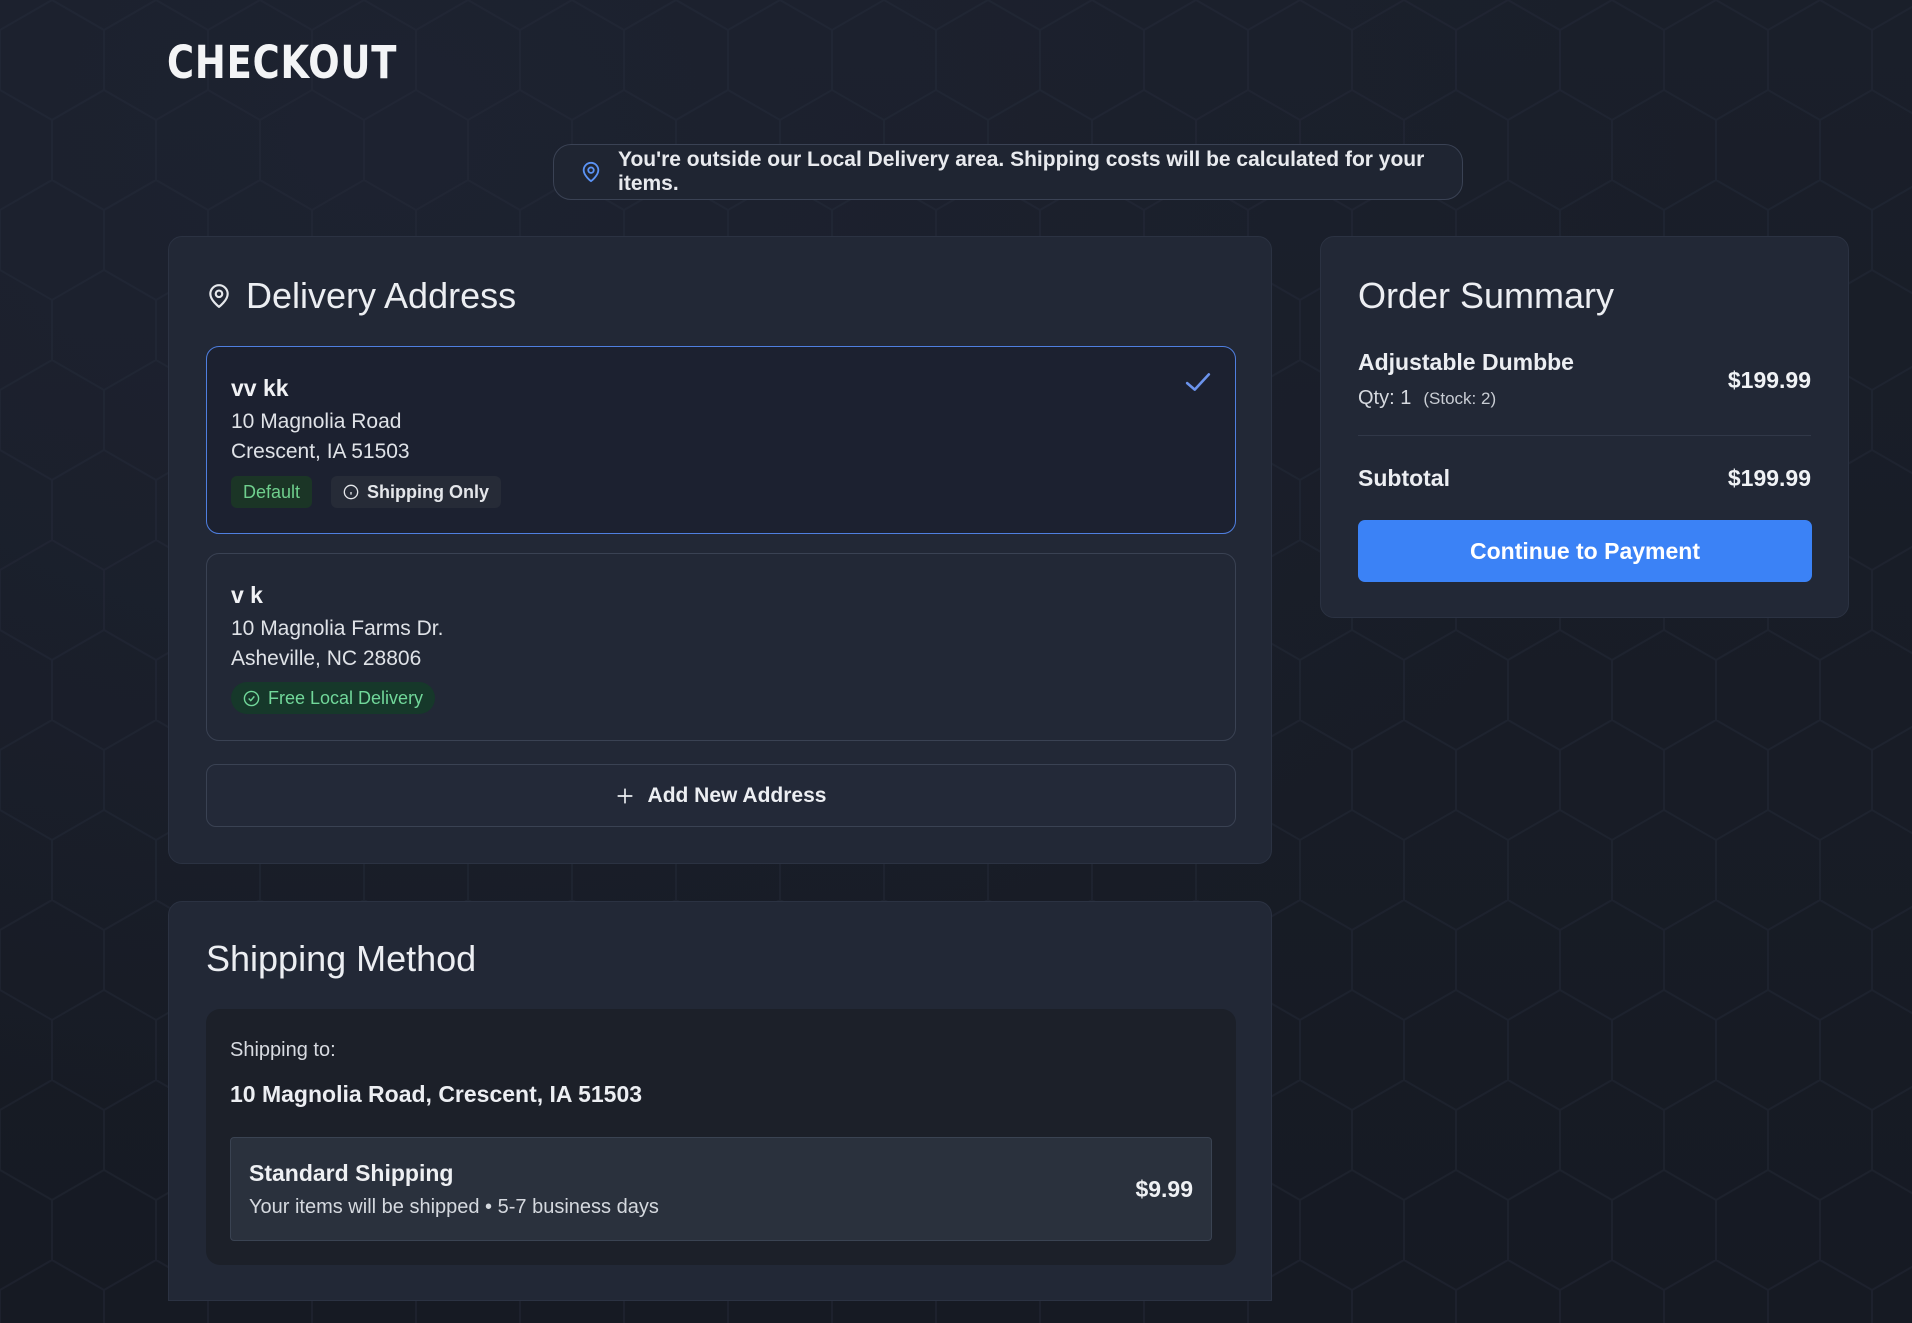  What do you see at coordinates (428, 491) in the screenshot?
I see `shipping-only-label: Shipping Only` at bounding box center [428, 491].